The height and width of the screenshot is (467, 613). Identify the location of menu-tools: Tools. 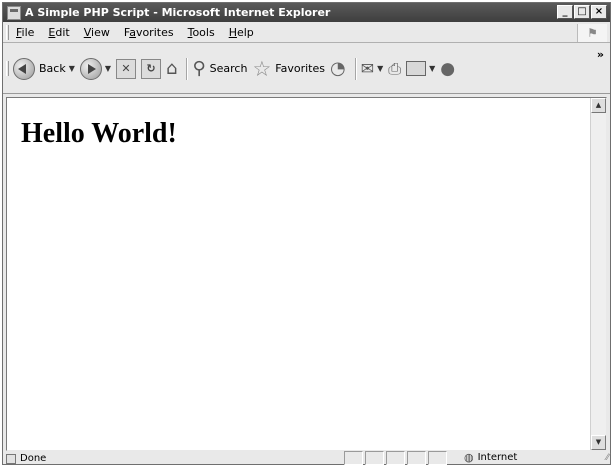
(201, 32).